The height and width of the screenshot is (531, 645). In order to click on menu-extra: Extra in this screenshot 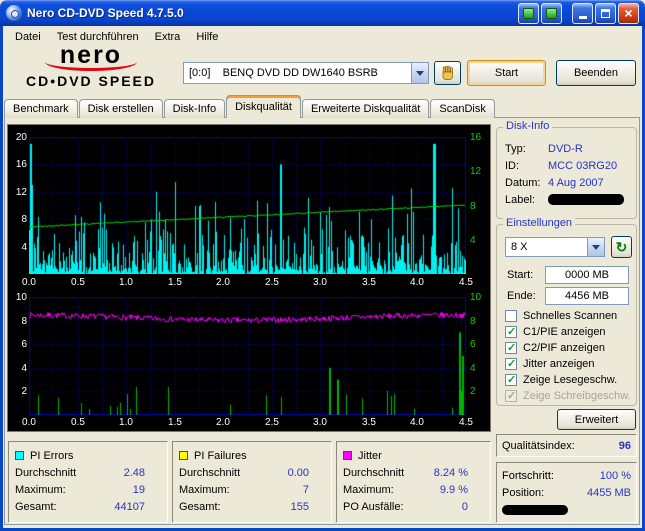, I will do `click(168, 37)`.